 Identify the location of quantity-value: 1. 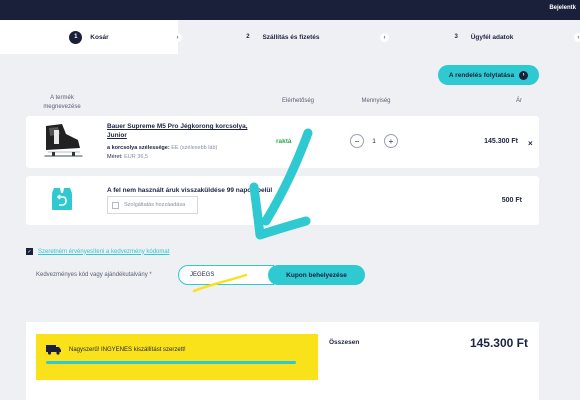
(374, 141).